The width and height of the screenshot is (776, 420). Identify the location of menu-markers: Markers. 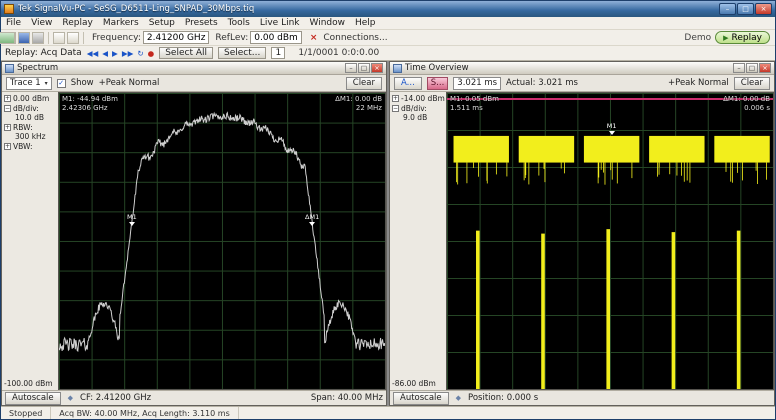
(121, 23).